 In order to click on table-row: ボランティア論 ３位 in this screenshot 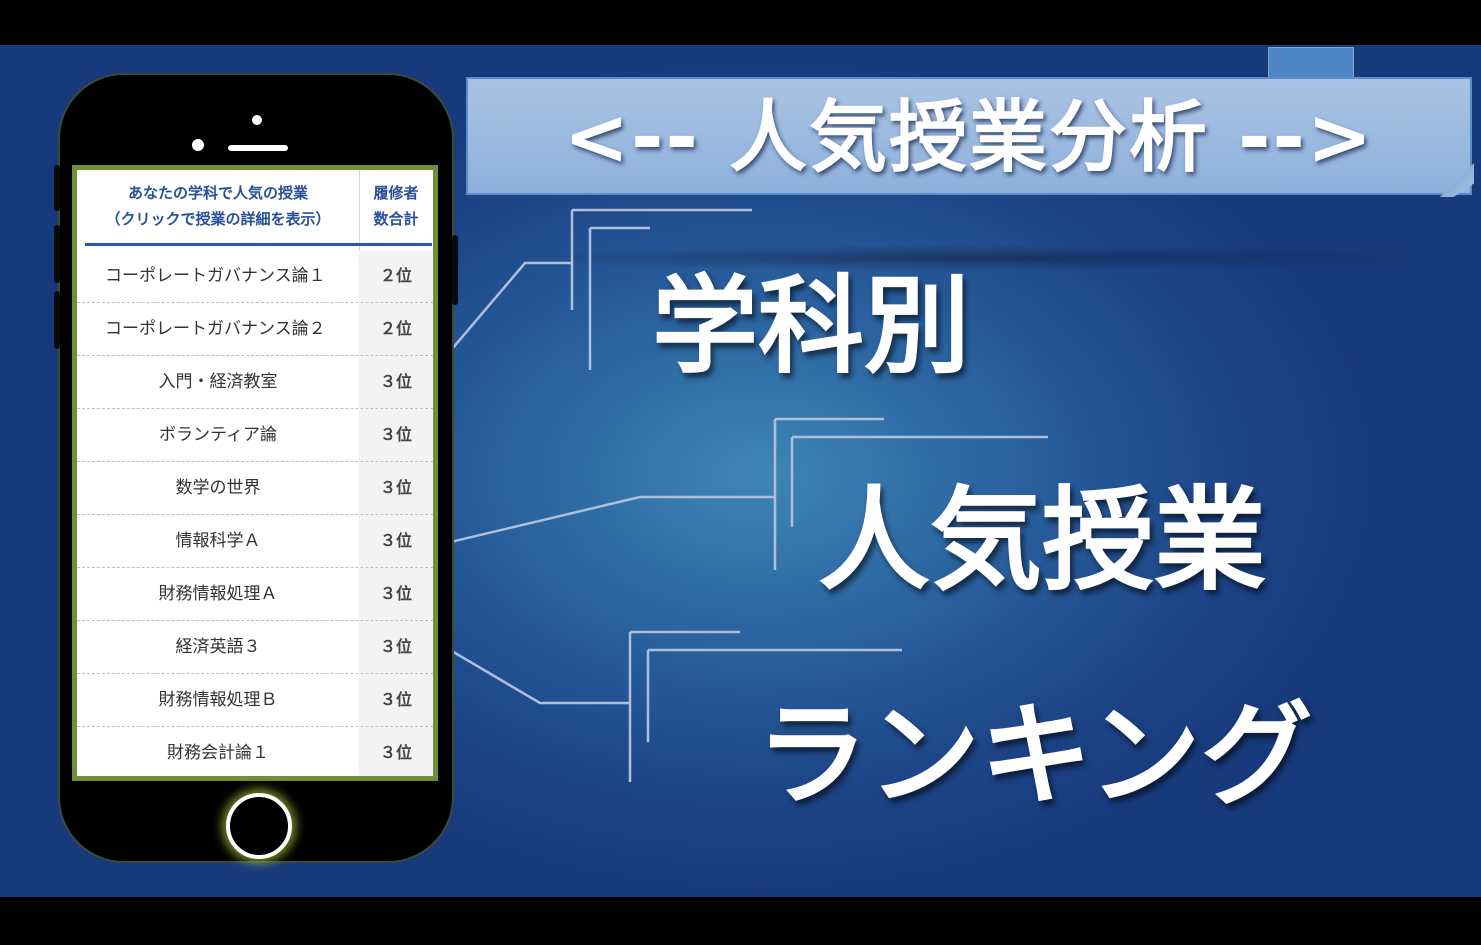, I will do `click(255, 435)`.